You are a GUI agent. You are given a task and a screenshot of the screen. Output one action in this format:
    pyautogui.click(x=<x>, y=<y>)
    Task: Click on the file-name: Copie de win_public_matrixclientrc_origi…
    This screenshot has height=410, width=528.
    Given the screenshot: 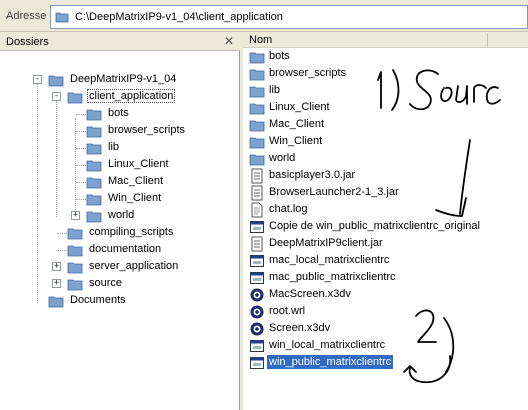 What is the action you would take?
    pyautogui.click(x=374, y=226)
    